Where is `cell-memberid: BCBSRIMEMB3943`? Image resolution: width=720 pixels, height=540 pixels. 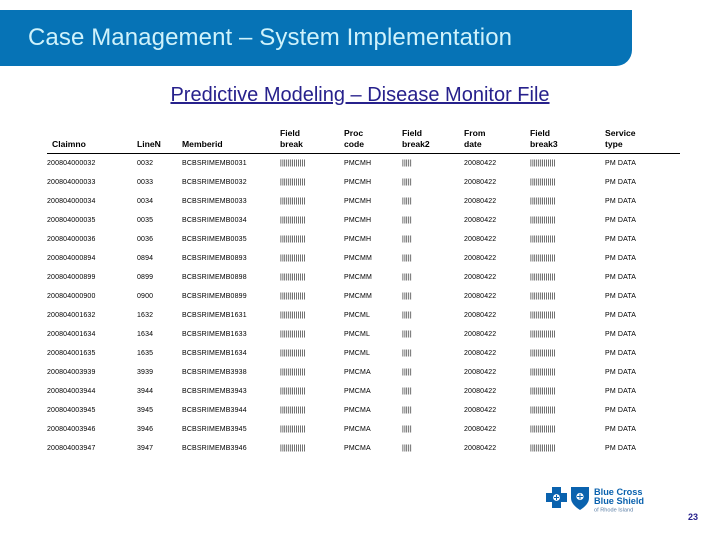
cell-memberid: BCBSRIMEMB3943 is located at coordinates (214, 391).